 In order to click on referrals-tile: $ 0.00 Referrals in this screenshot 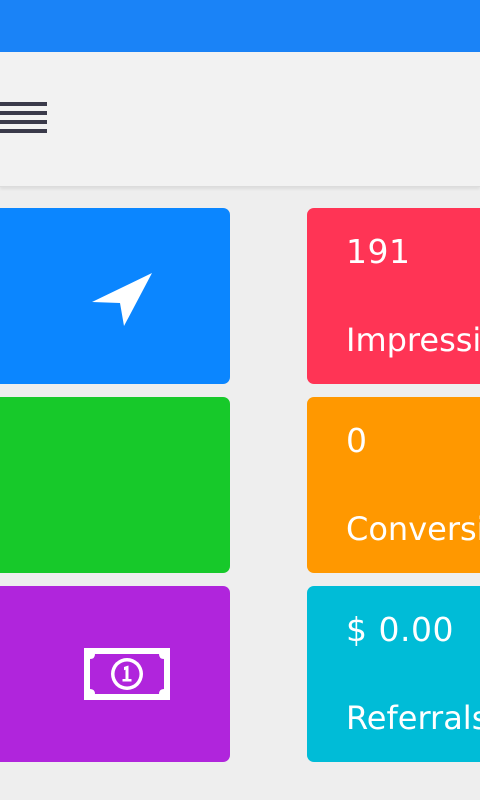, I will do `click(393, 674)`.